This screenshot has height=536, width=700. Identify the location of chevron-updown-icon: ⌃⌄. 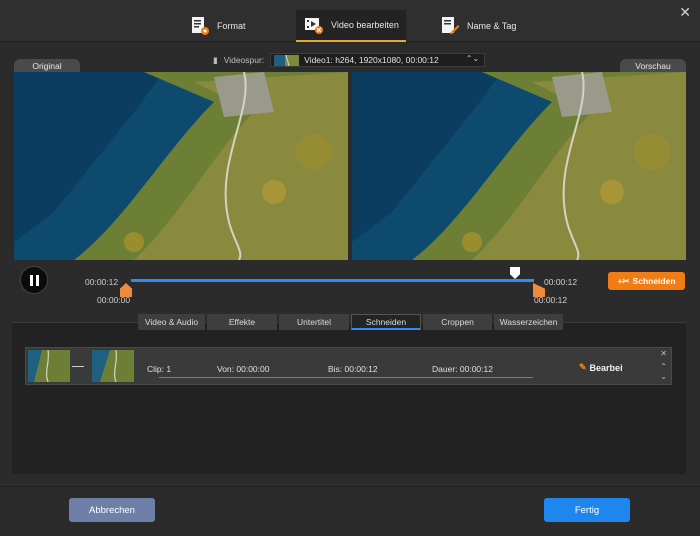
(472, 58).